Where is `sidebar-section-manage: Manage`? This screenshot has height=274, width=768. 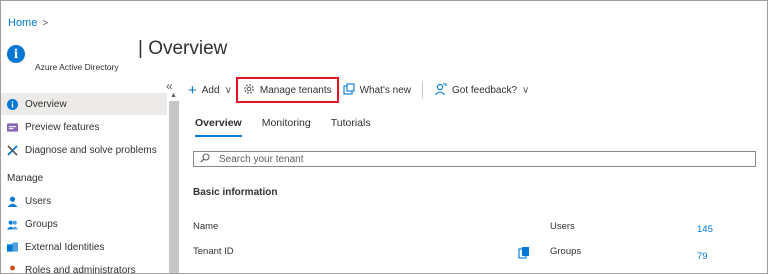
sidebar-section-manage: Manage is located at coordinates (25, 178).